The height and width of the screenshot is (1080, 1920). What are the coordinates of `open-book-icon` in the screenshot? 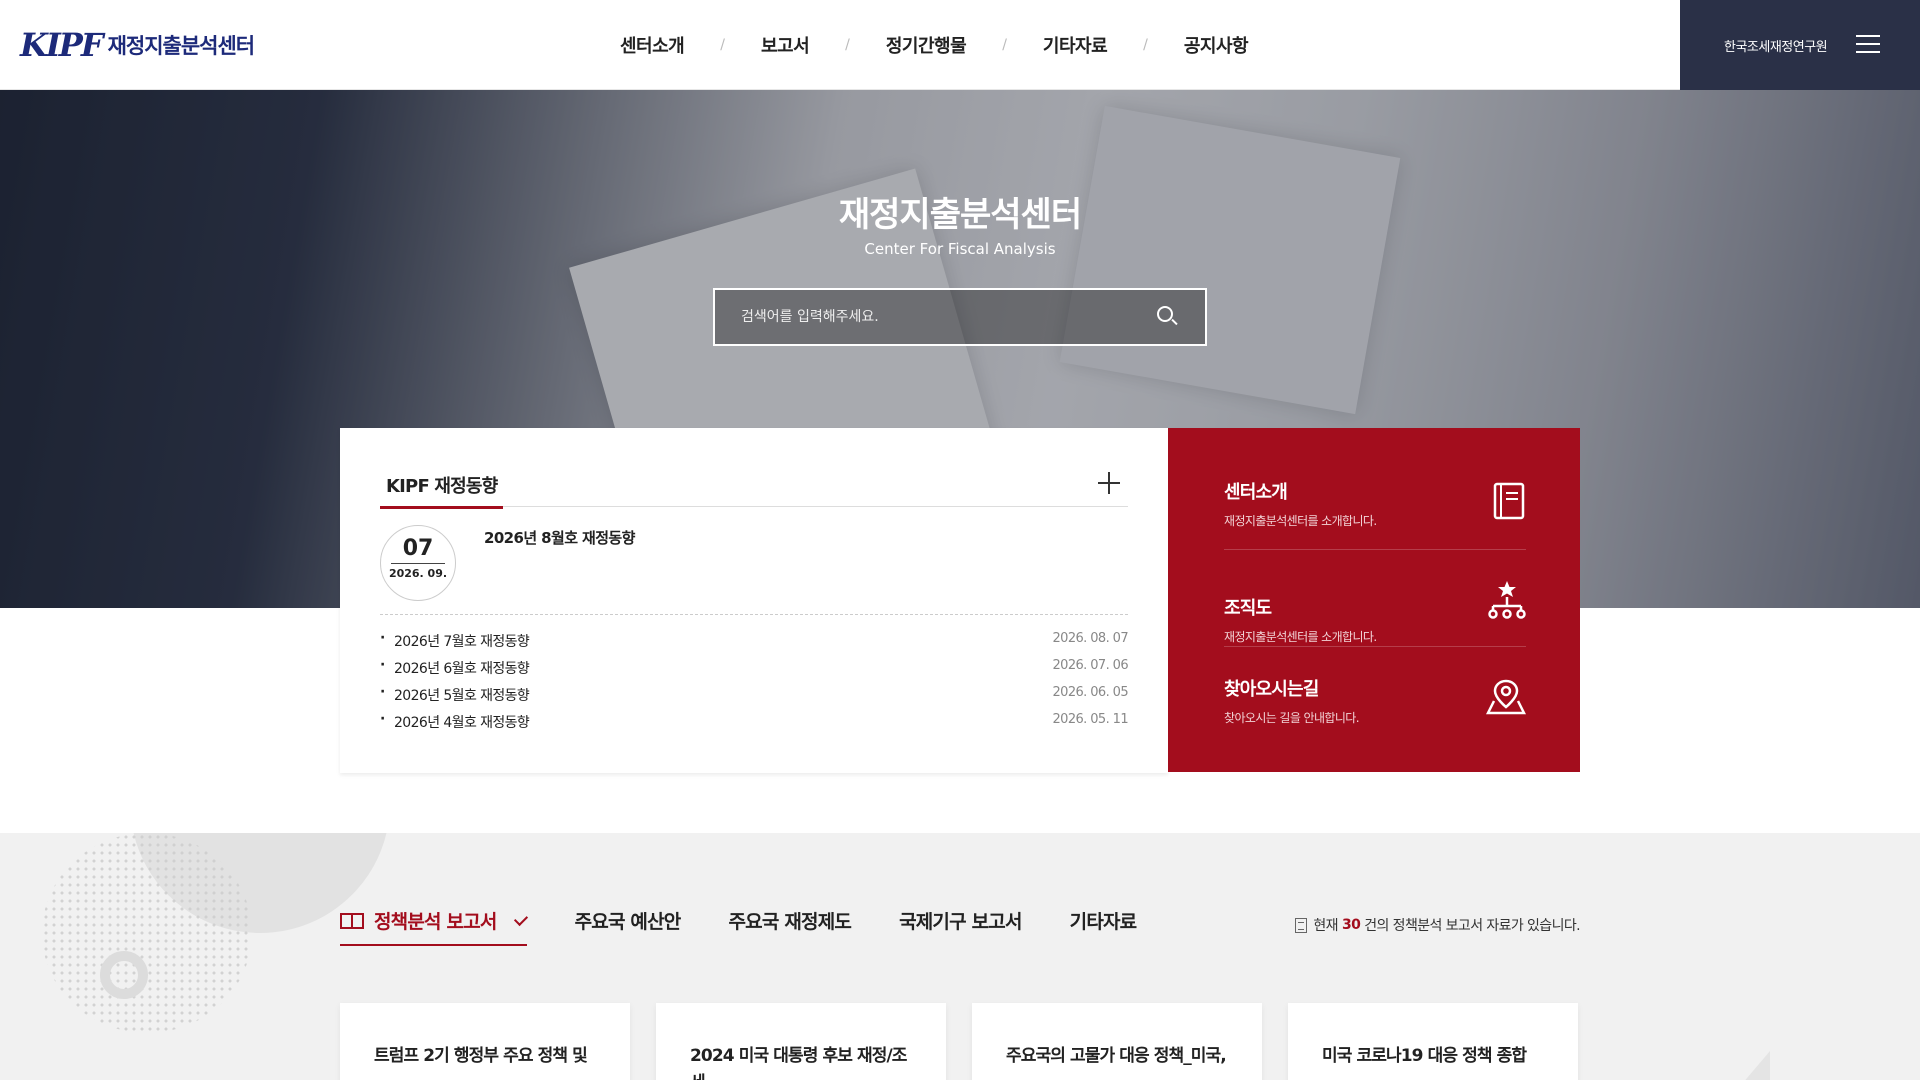 It's located at (353, 921).